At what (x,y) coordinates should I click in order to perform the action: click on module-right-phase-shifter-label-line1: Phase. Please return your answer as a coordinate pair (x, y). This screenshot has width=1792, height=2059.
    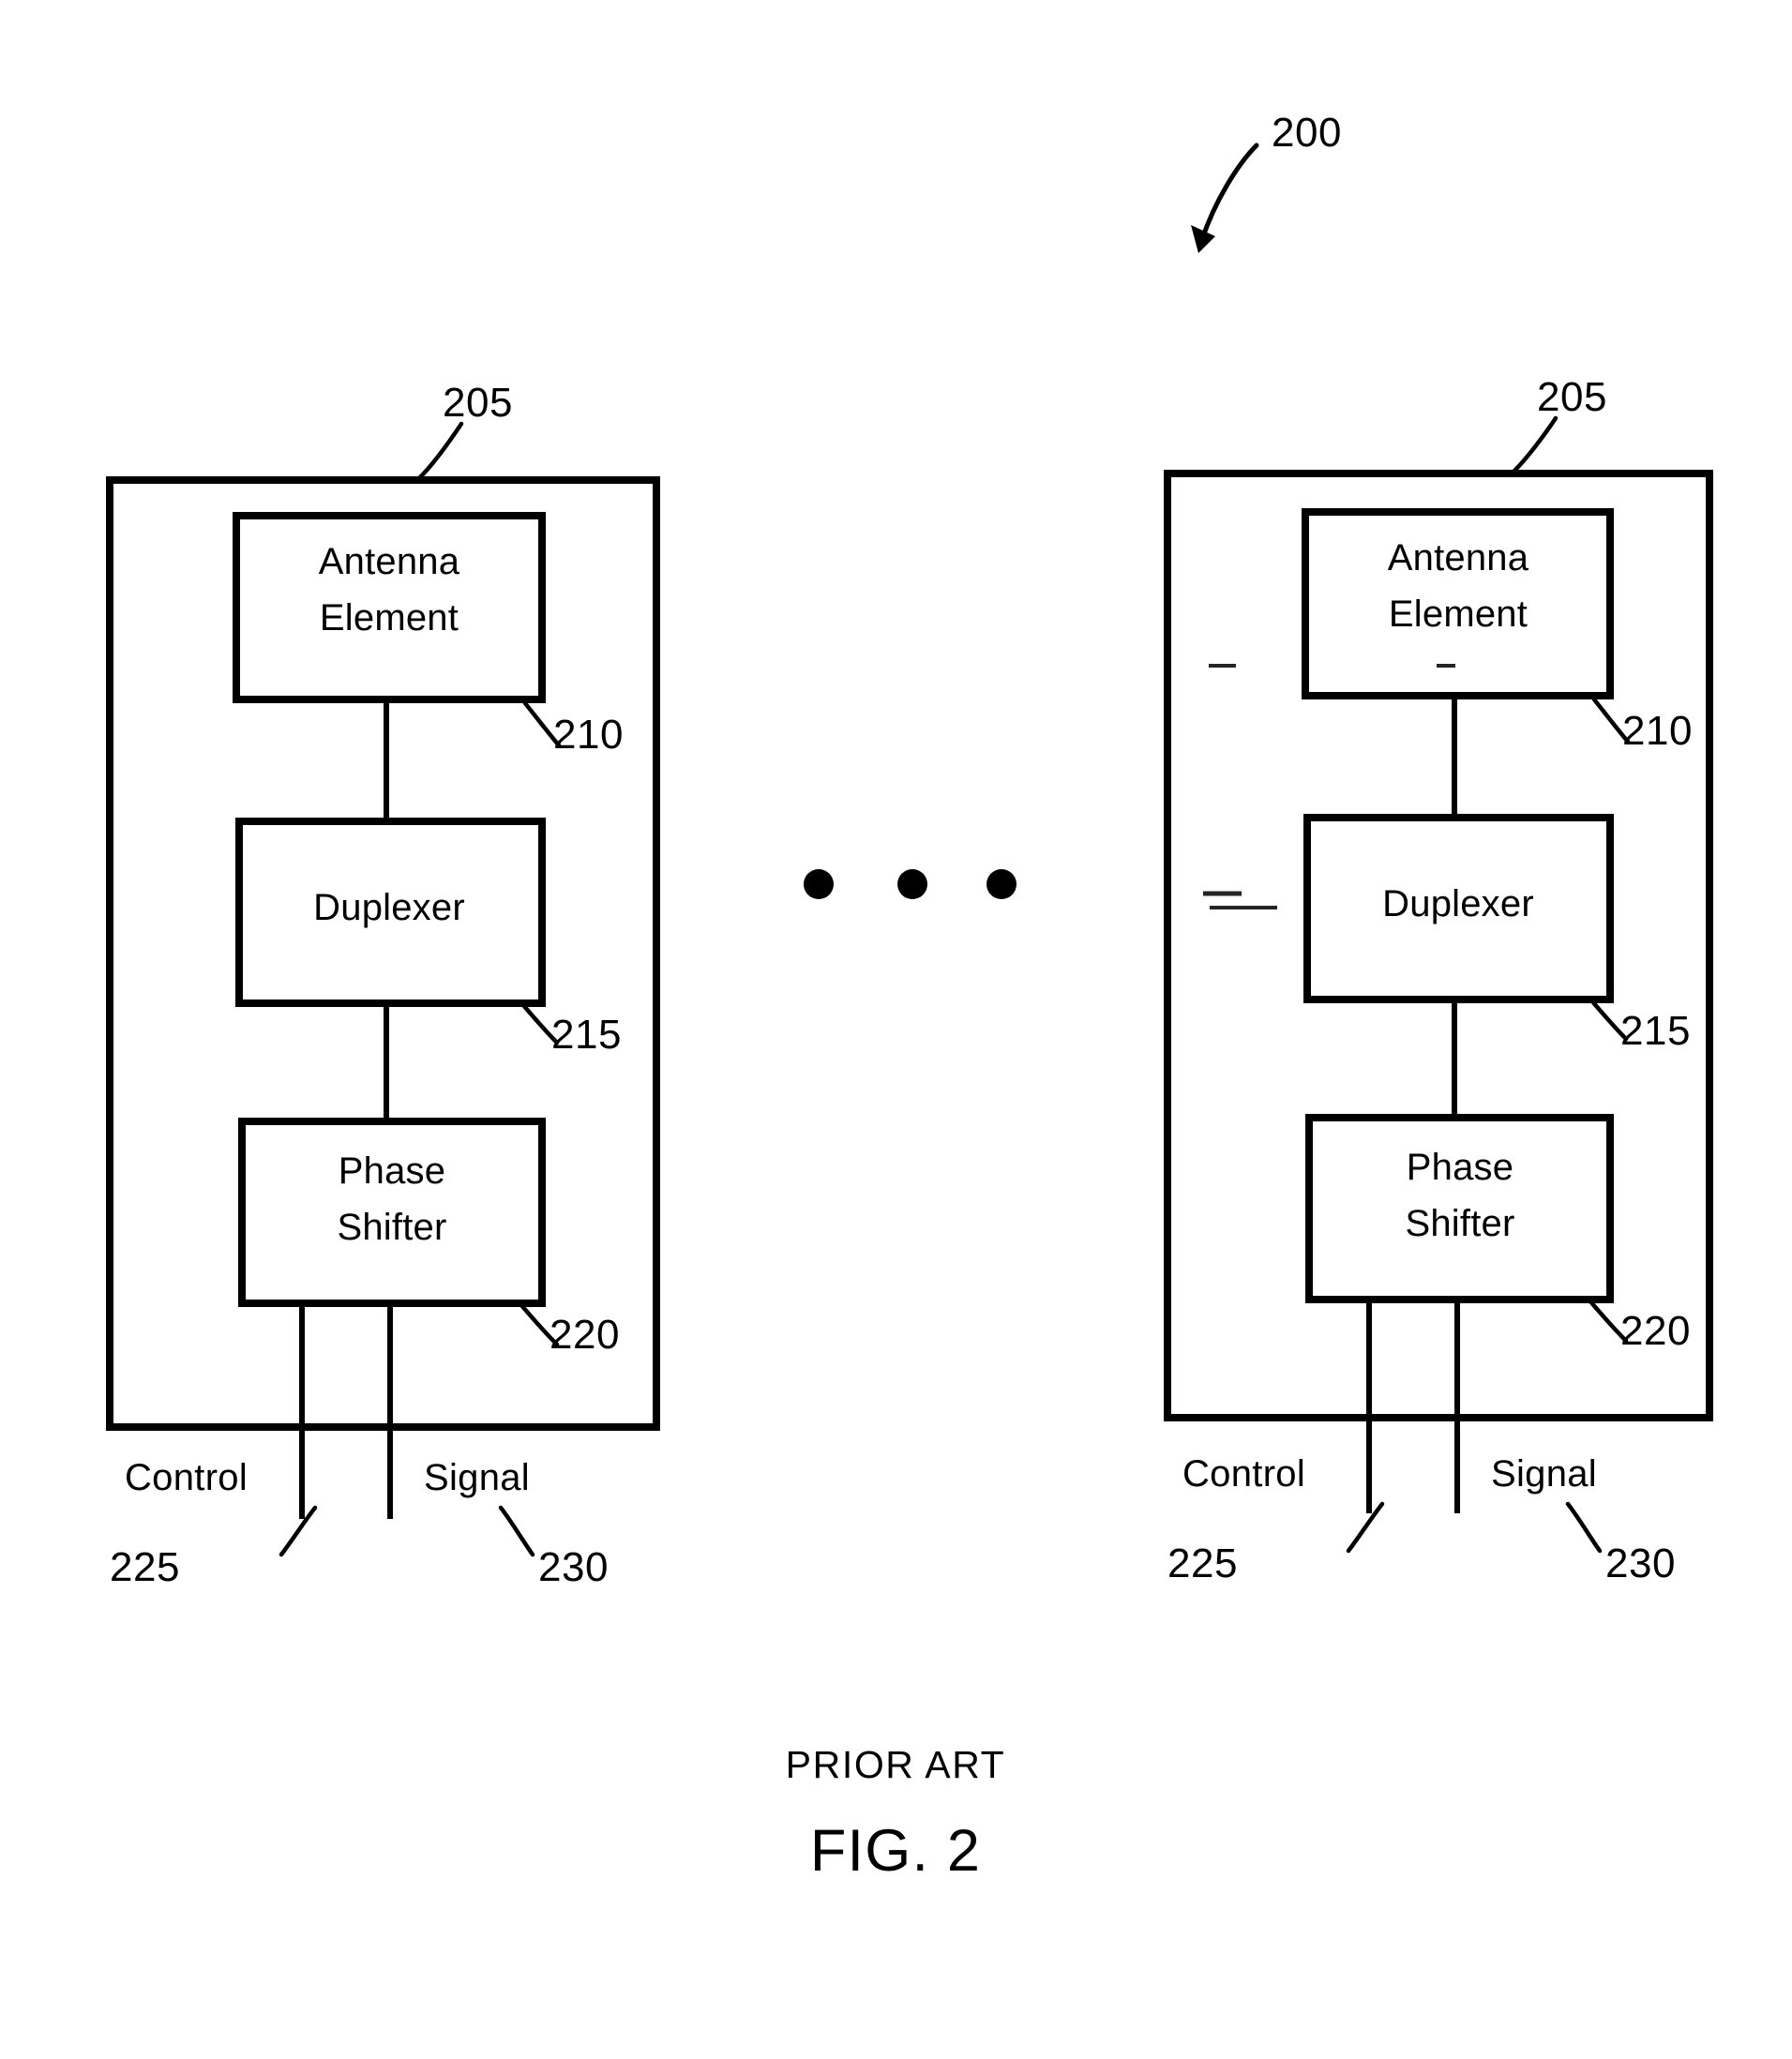
    Looking at the image, I should click on (1460, 1168).